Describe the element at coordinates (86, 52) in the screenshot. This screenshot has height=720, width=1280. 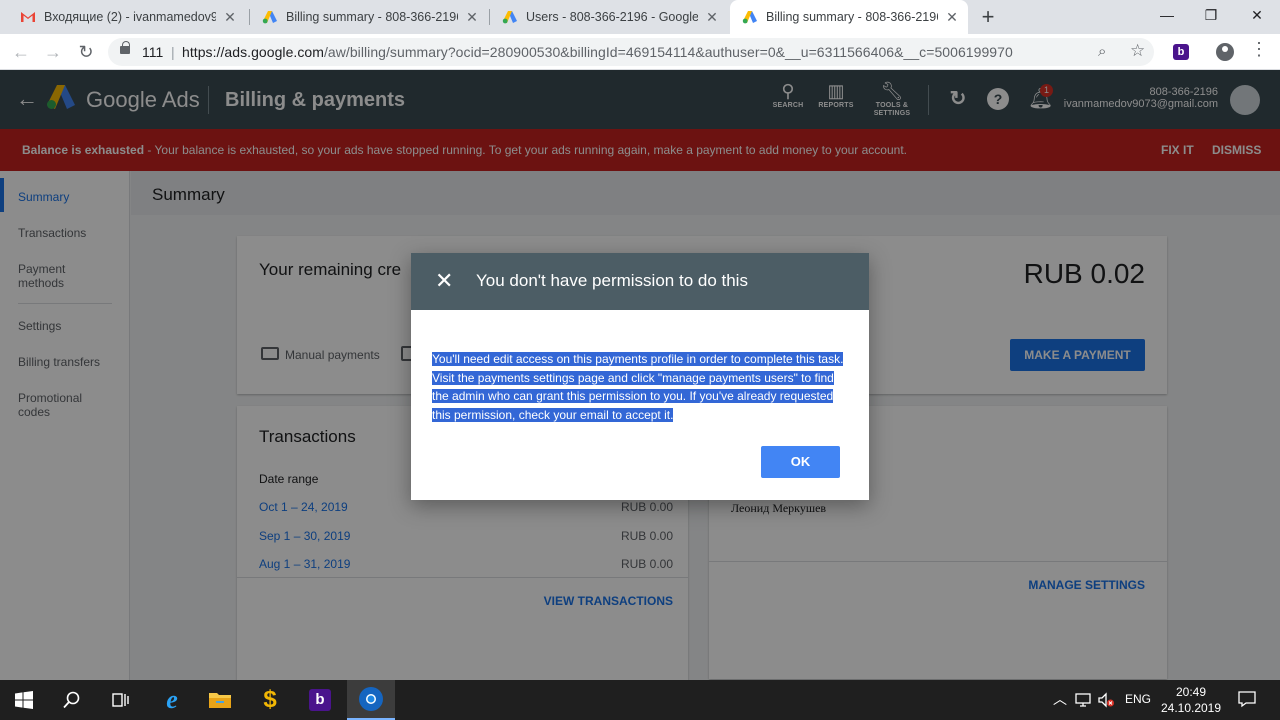
I see `reload-button: ↻` at that location.